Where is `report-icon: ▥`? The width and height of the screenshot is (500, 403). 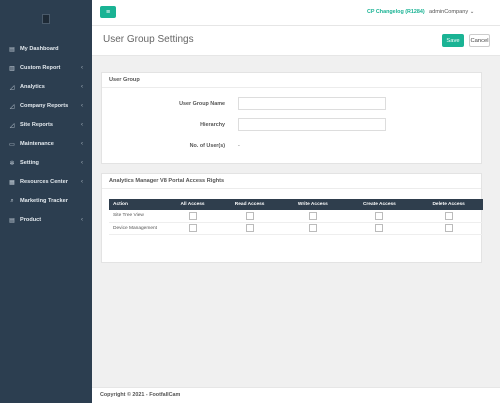
report-icon: ▥ is located at coordinates (12, 68).